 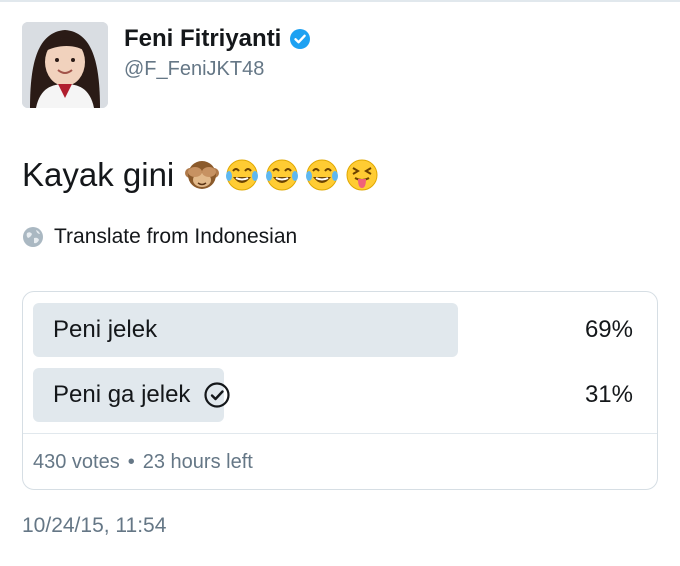 I want to click on poll-option-2-label: Peni ga jelek, so click(x=142, y=395).